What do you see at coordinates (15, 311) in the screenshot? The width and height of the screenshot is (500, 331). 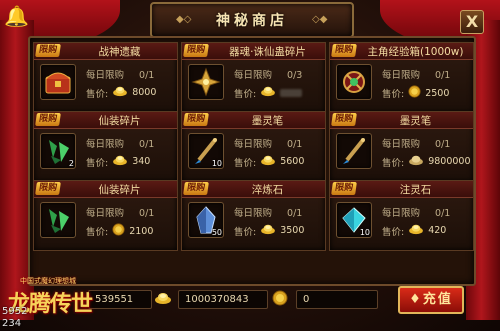 I see `corner-number-1: 5952` at bounding box center [15, 311].